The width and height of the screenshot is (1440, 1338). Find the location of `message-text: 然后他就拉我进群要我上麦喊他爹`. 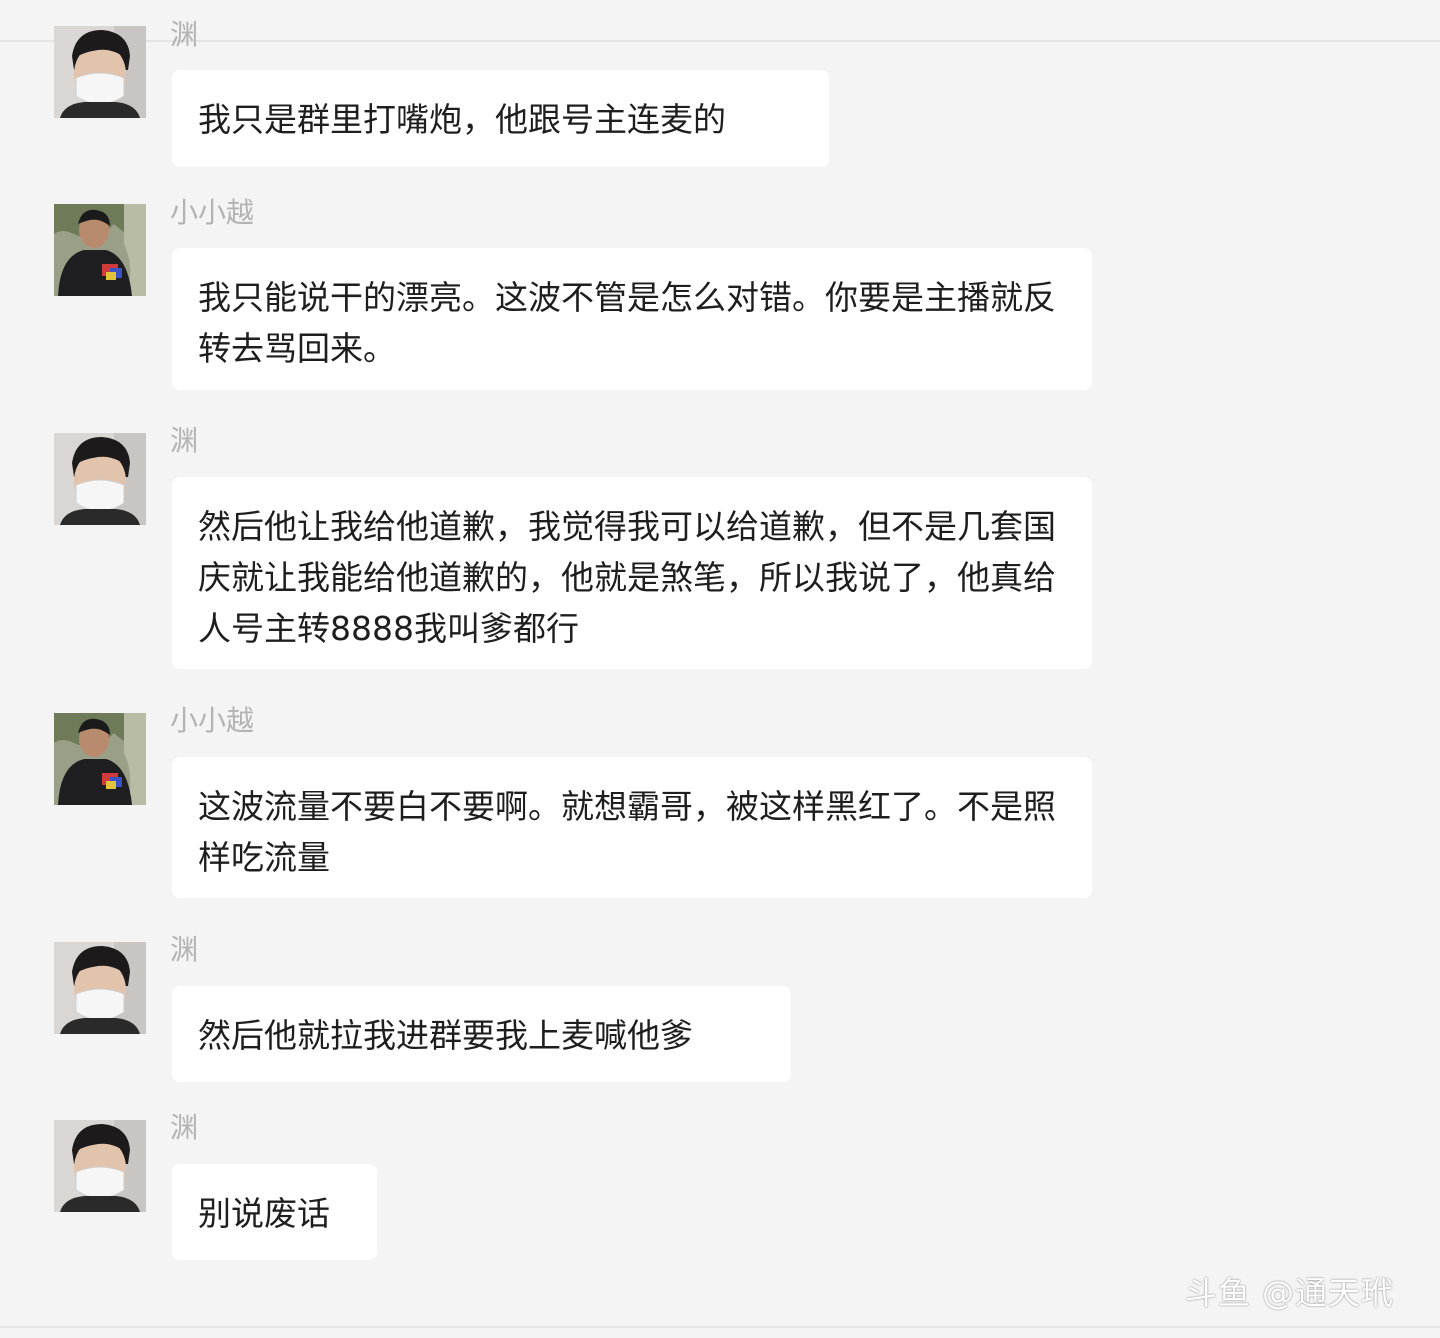

message-text: 然后他就拉我进群要我上麦喊他爹 is located at coordinates (445, 1035).